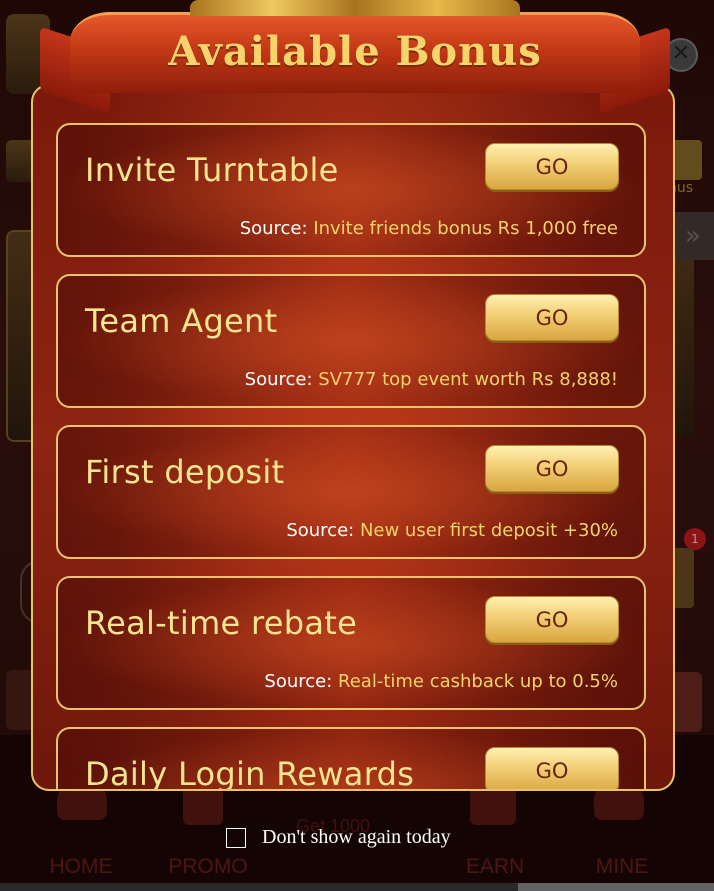  What do you see at coordinates (236, 837) in the screenshot?
I see `dont-show-checkbox` at bounding box center [236, 837].